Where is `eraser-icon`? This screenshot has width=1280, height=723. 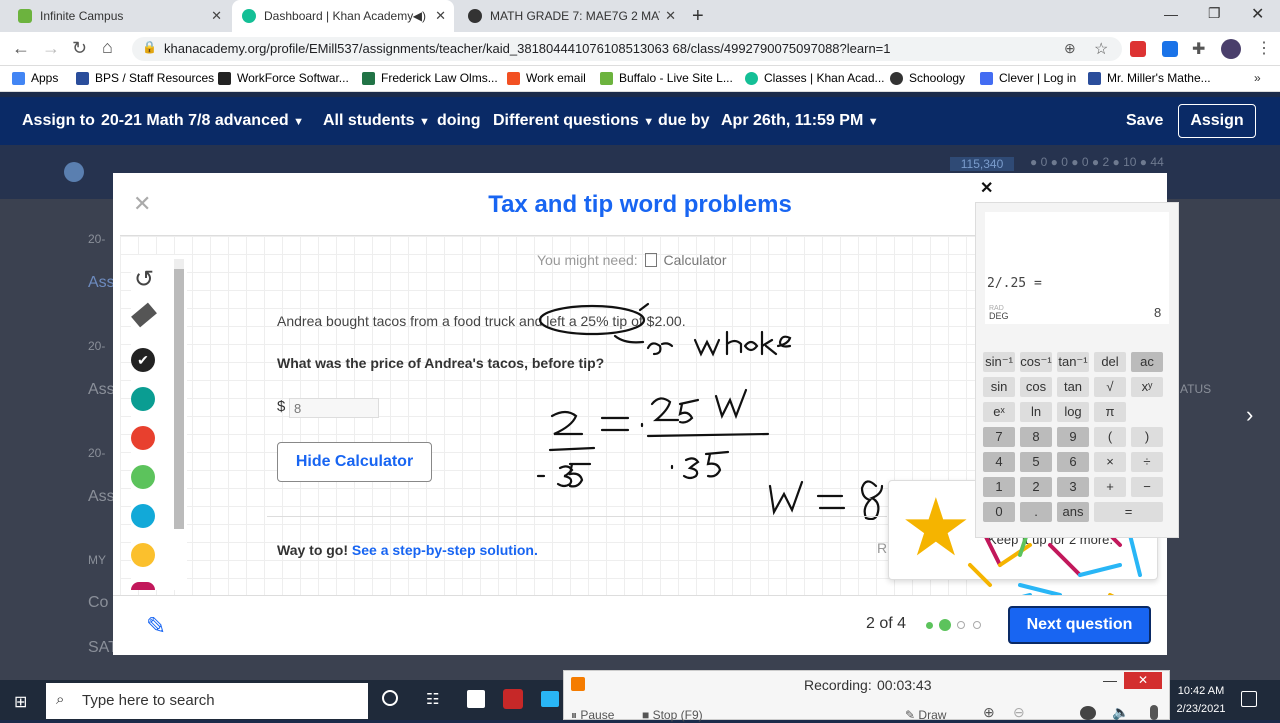
eraser-icon is located at coordinates (144, 315).